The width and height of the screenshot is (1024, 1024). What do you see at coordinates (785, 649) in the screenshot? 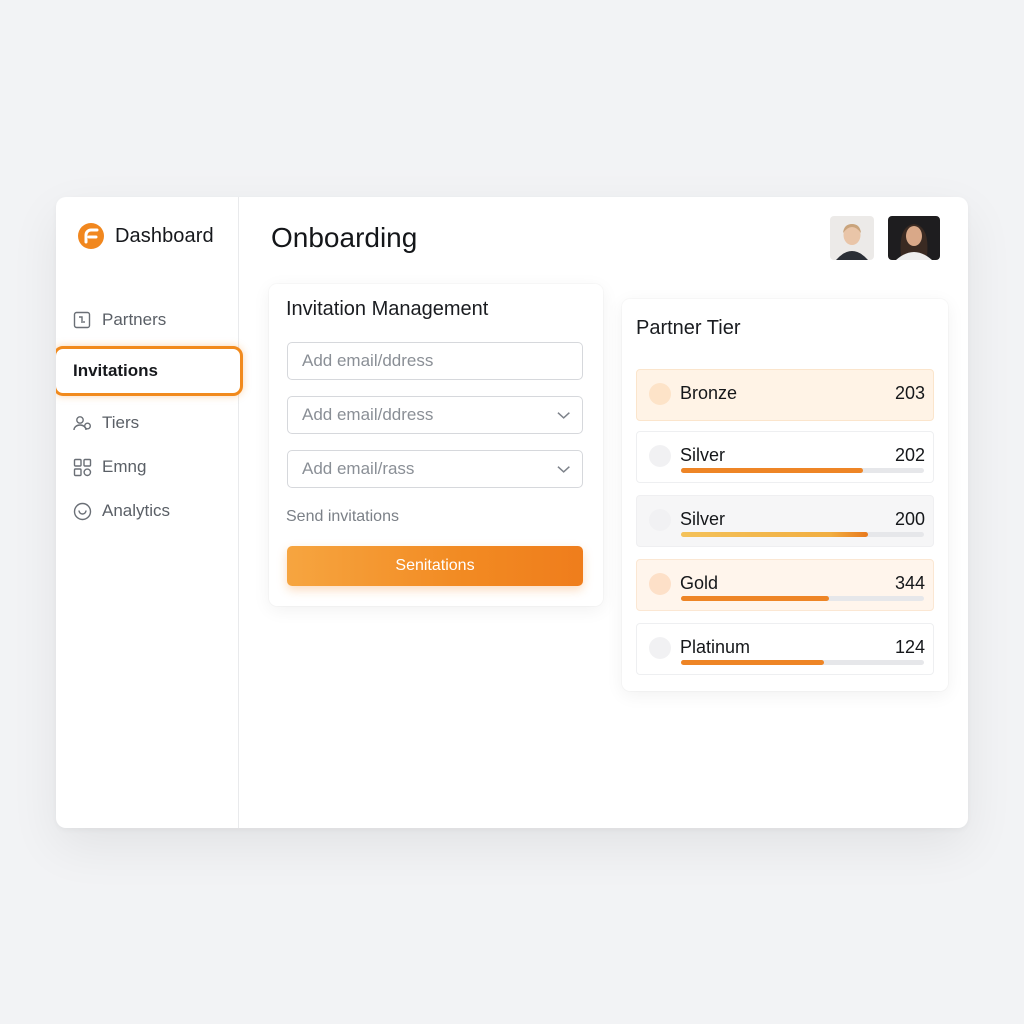
I see `tier-row-platinum: Platinum 124` at bounding box center [785, 649].